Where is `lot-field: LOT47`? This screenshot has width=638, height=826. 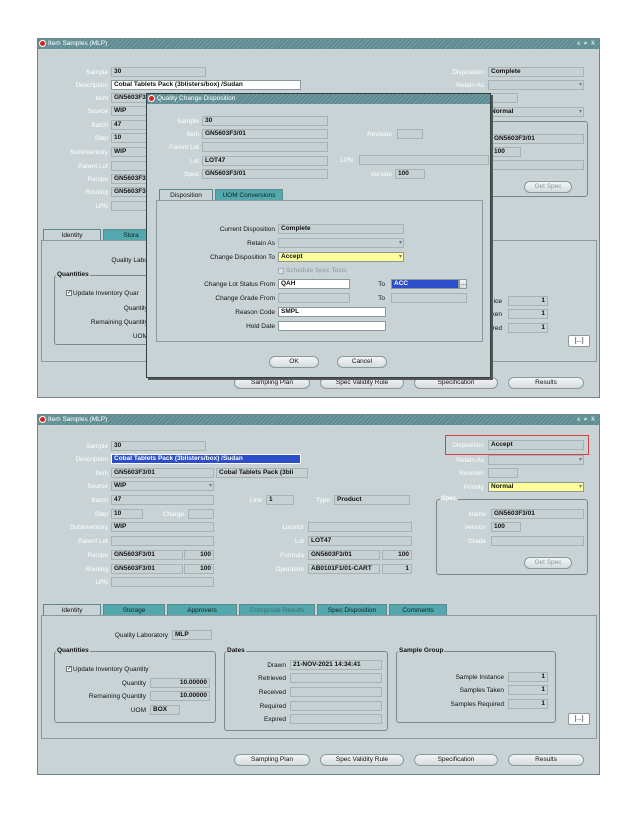 lot-field: LOT47 is located at coordinates (360, 541).